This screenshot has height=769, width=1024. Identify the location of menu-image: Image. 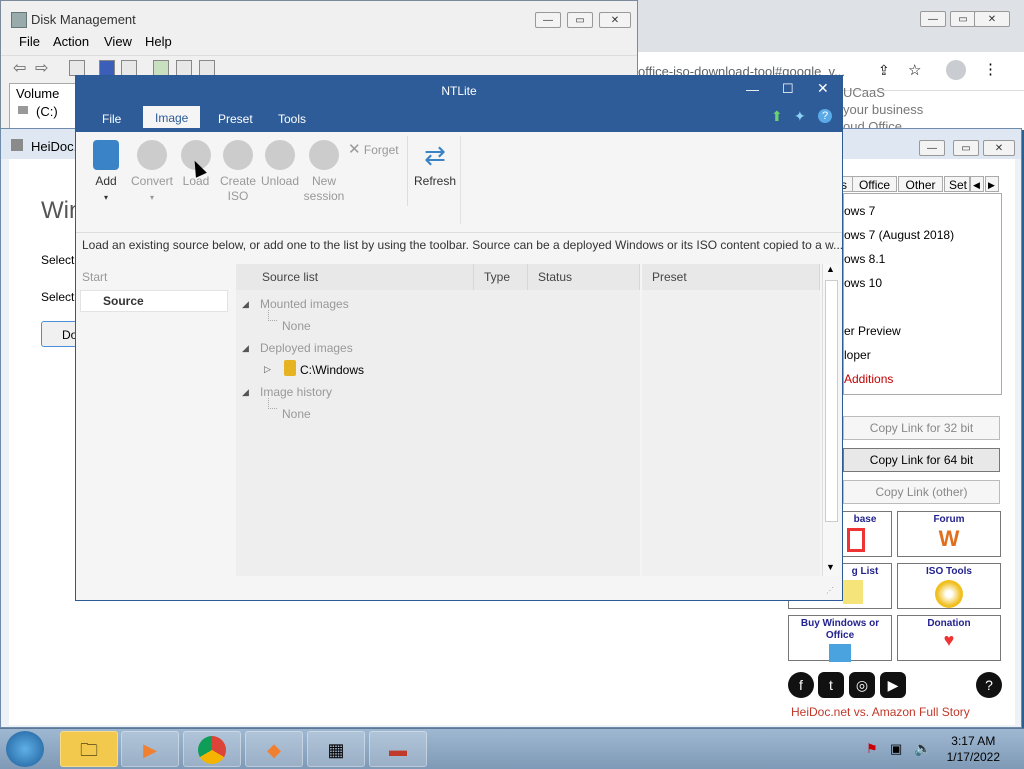
(172, 117).